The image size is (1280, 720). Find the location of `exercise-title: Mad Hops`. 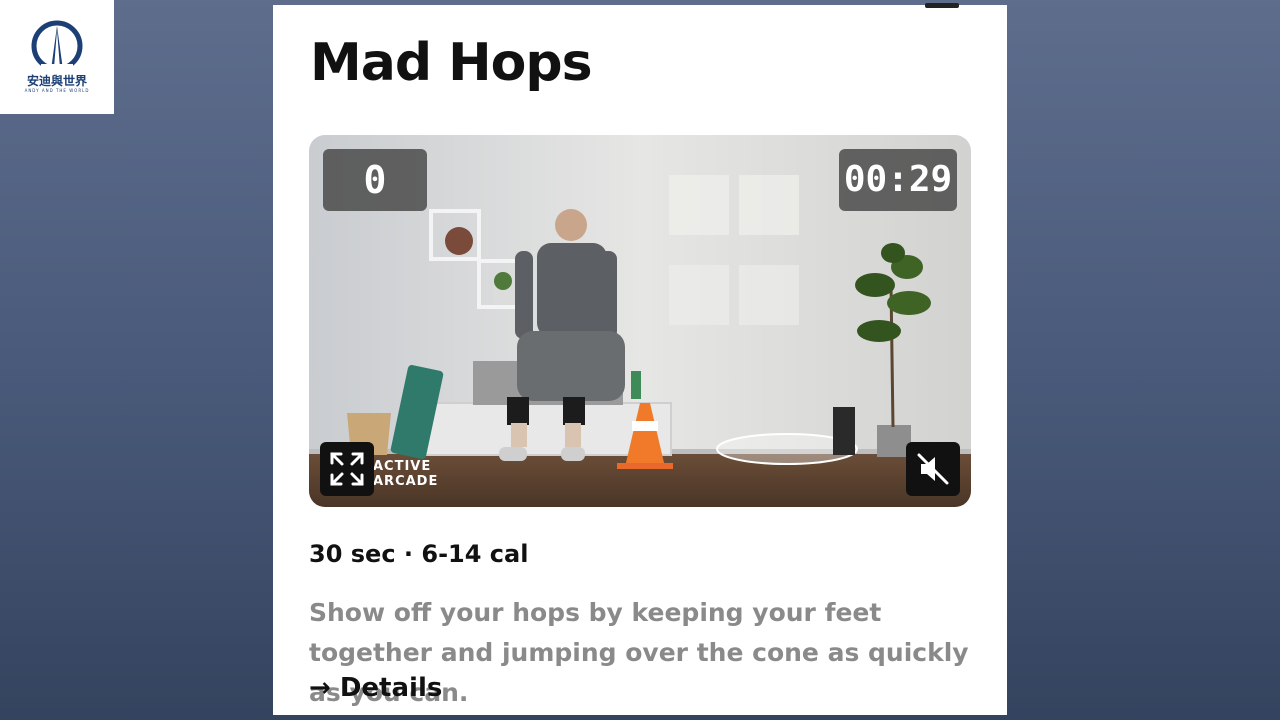

exercise-title: Mad Hops is located at coordinates (451, 63).